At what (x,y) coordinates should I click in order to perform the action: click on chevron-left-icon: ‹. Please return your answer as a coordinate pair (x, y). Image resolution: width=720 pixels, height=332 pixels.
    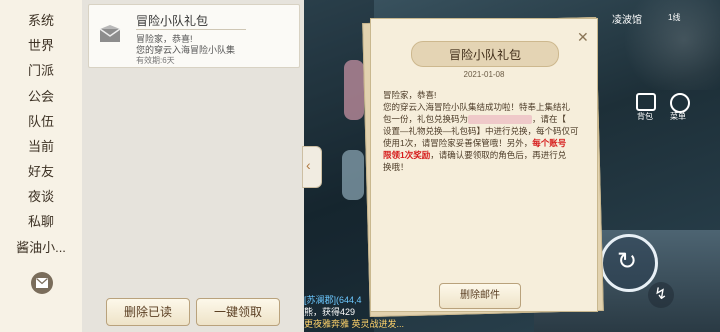
    Looking at the image, I should click on (308, 165).